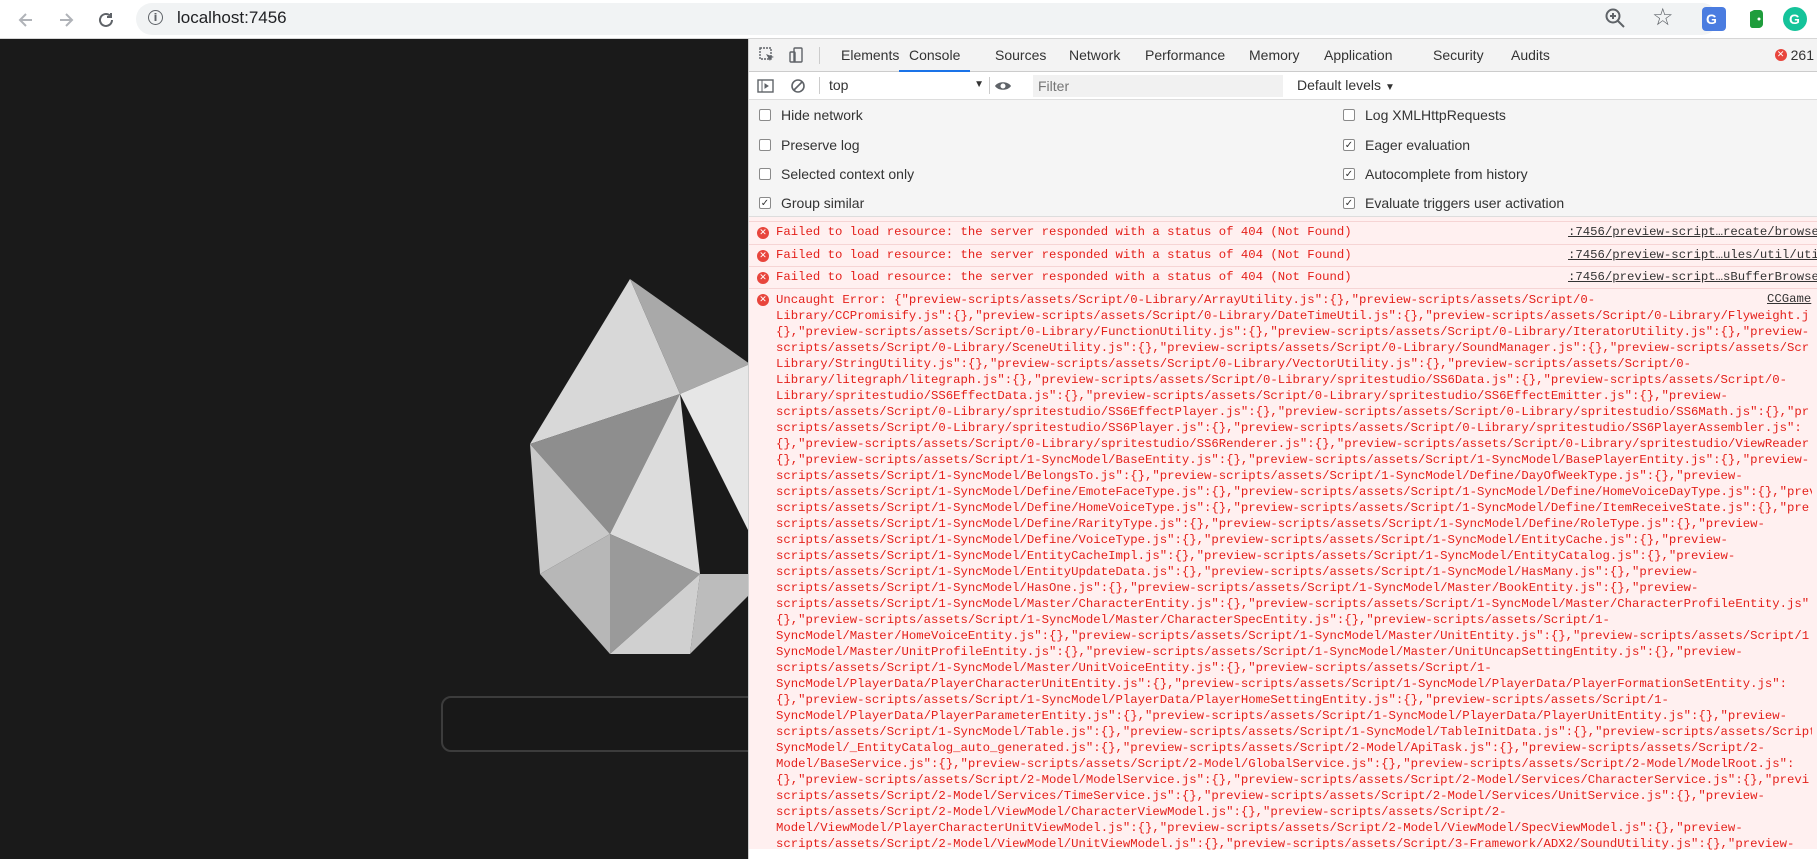  Describe the element at coordinates (870, 55) in the screenshot. I see `tab-elements: Elements` at that location.